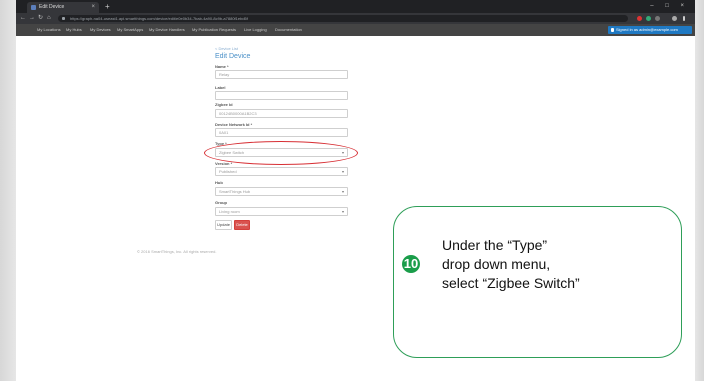 The width and height of the screenshot is (704, 381). What do you see at coordinates (32, 18) in the screenshot?
I see `forward-icon: →` at bounding box center [32, 18].